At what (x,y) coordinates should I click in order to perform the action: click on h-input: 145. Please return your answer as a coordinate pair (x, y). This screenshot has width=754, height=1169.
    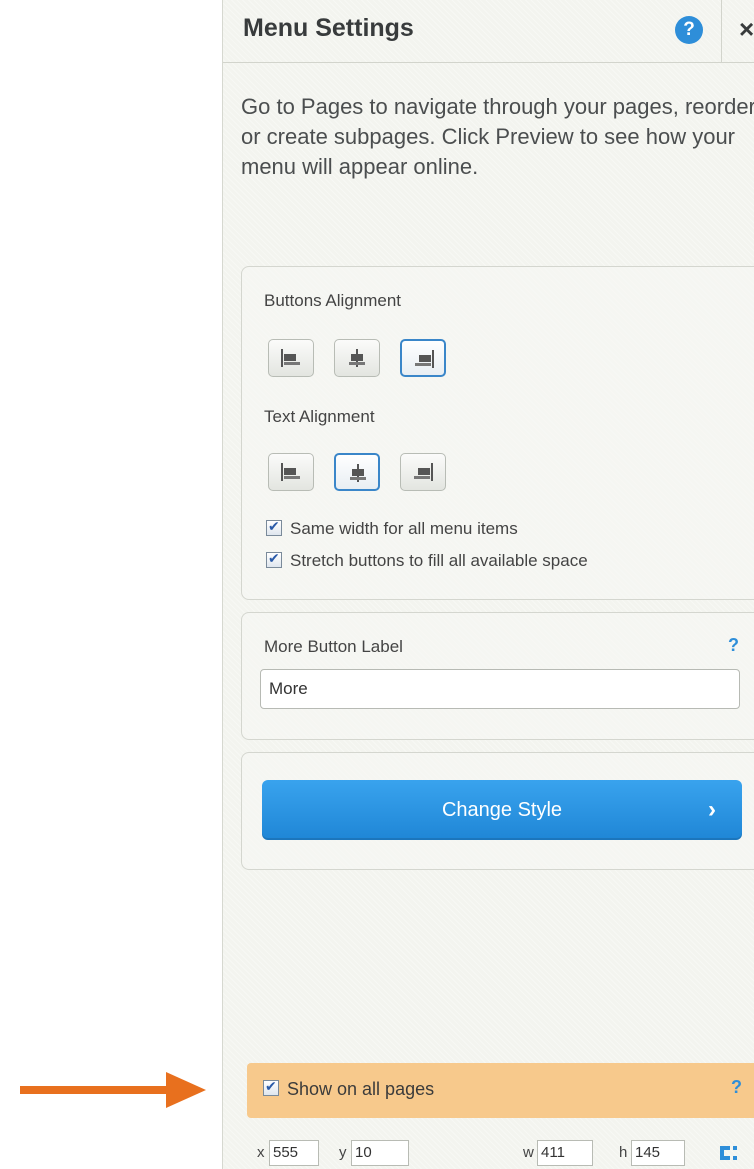
    Looking at the image, I should click on (658, 1153).